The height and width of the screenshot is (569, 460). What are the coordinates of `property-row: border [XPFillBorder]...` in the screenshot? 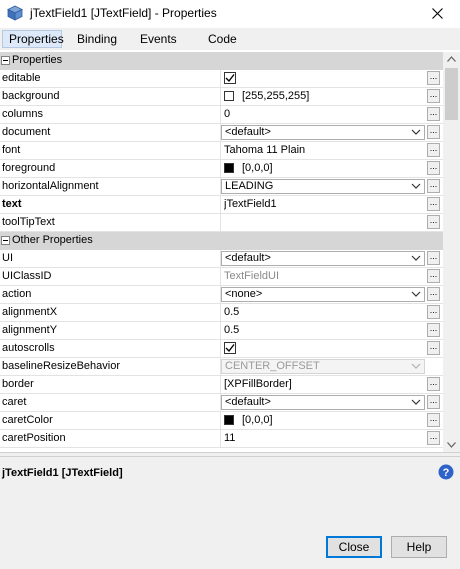 It's located at (221, 385).